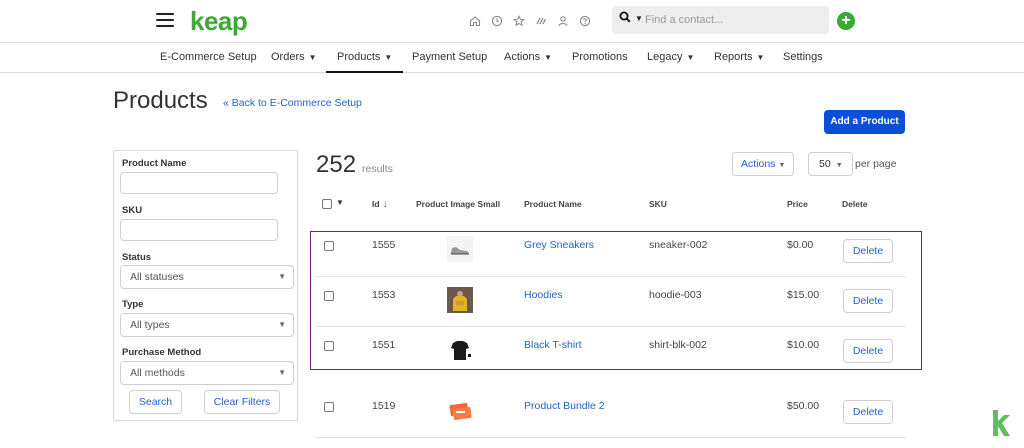  I want to click on search-input, so click(734, 20).